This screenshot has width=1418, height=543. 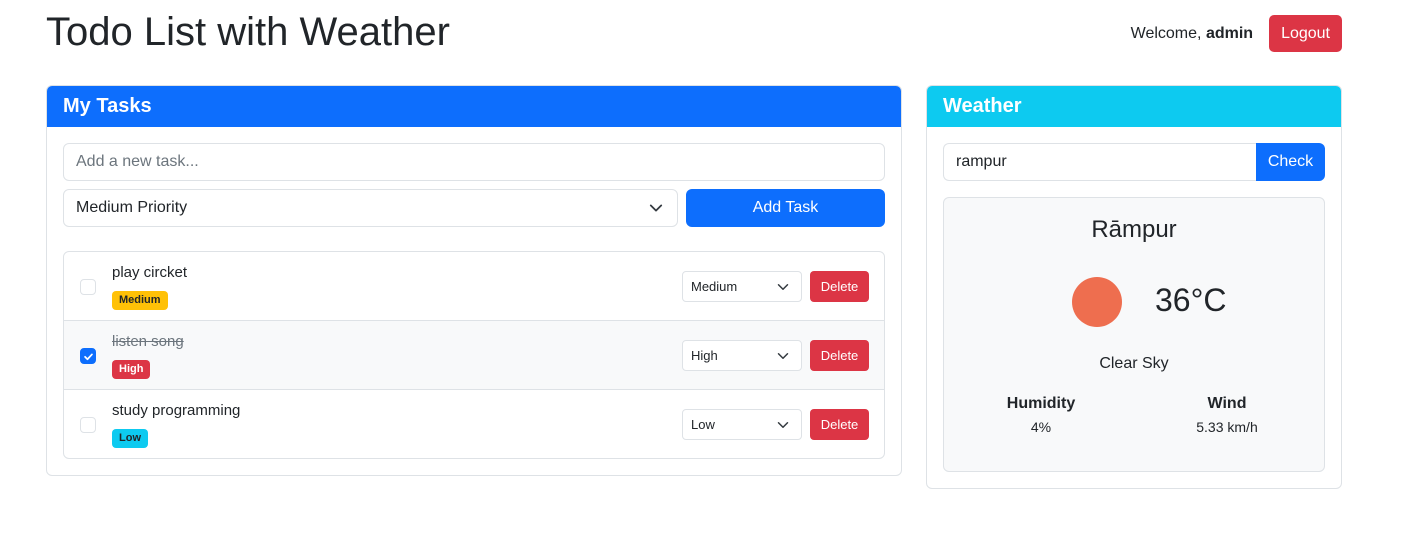 I want to click on humidity-stat: Humidity 4%, so click(x=1041, y=415).